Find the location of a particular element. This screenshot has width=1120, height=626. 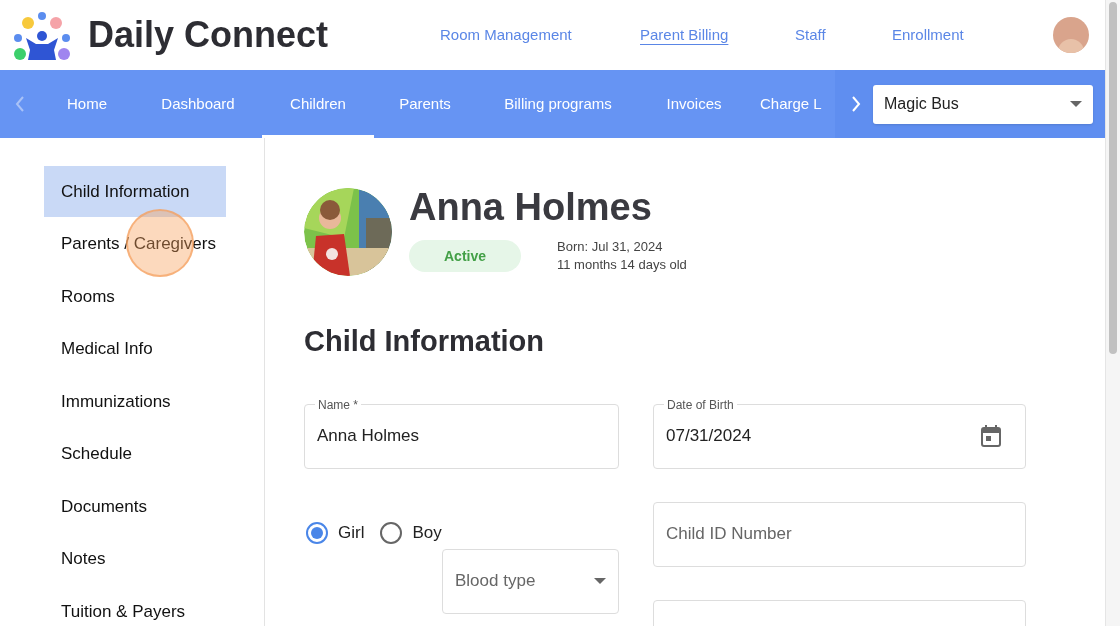

sidebar-item: Tuition & Payers is located at coordinates (135, 606).